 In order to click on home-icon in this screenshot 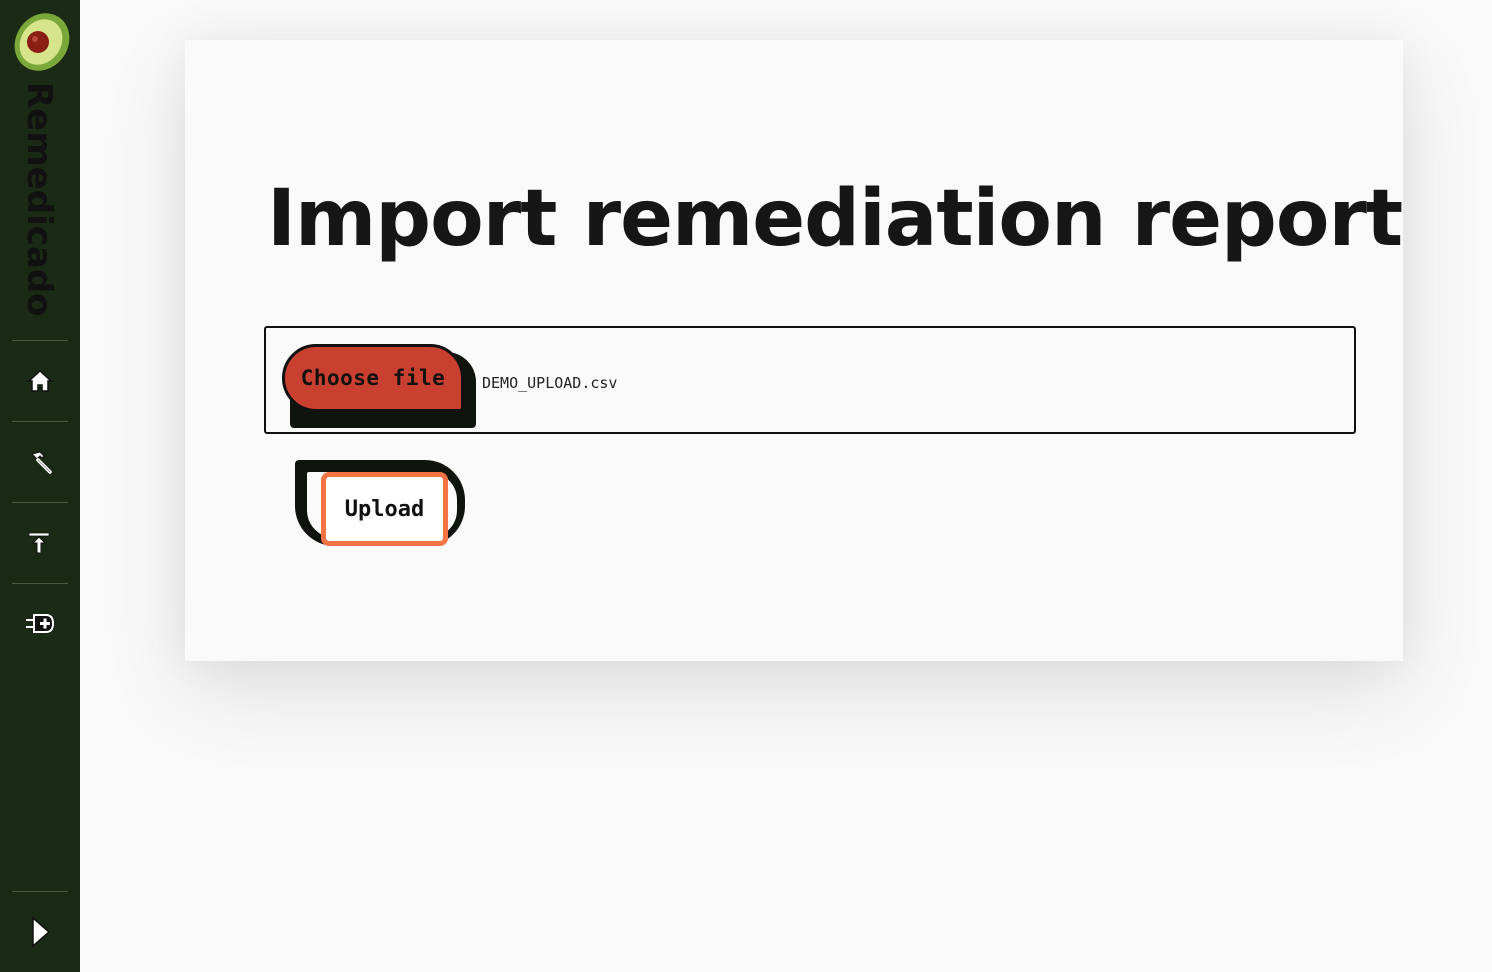, I will do `click(40, 381)`.